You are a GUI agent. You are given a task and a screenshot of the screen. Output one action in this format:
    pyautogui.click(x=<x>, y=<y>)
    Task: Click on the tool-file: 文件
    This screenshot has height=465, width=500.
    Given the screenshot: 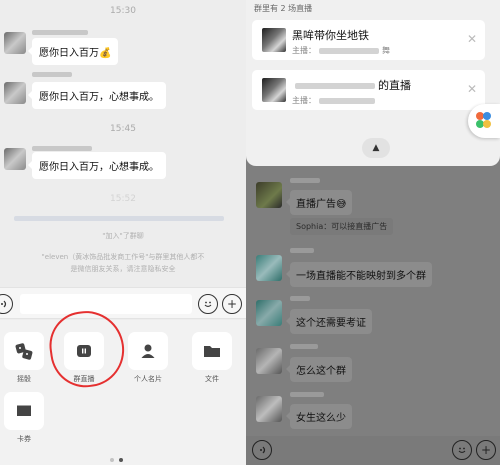 What is the action you would take?
    pyautogui.click(x=212, y=358)
    